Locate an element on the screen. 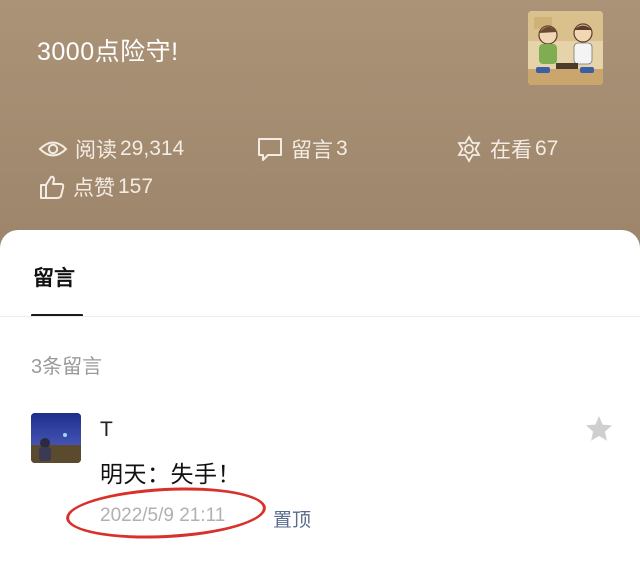 The height and width of the screenshot is (570, 640). watch-count: 67 is located at coordinates (547, 148).